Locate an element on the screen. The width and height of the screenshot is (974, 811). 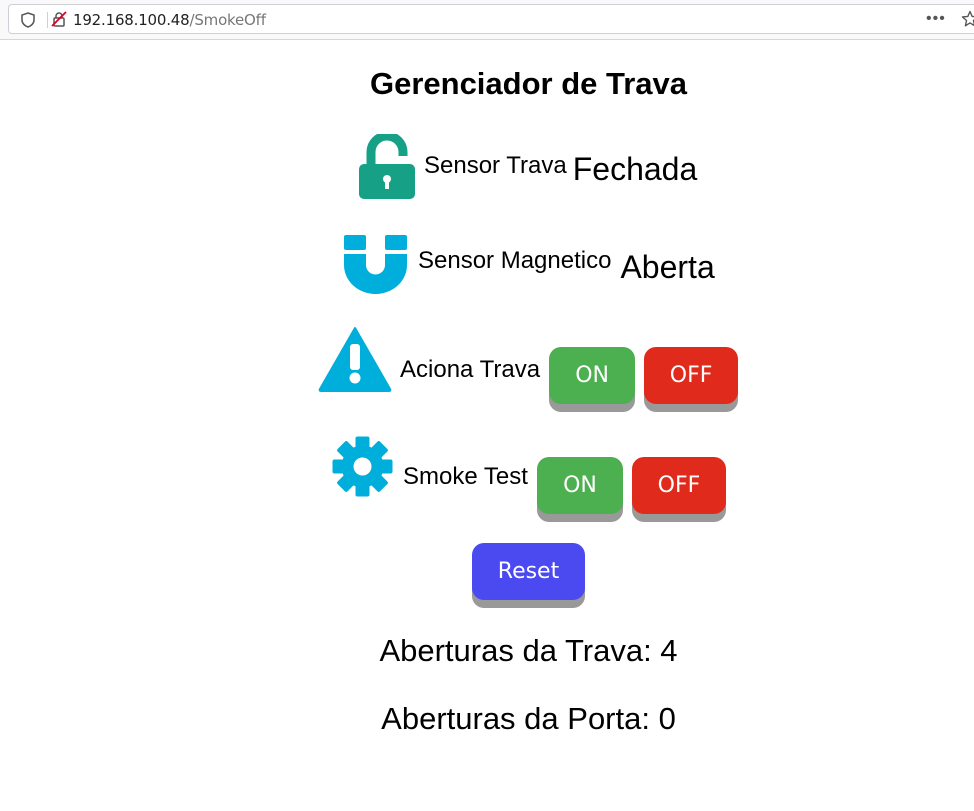
aciona-trava-on-button: ON is located at coordinates (592, 375).